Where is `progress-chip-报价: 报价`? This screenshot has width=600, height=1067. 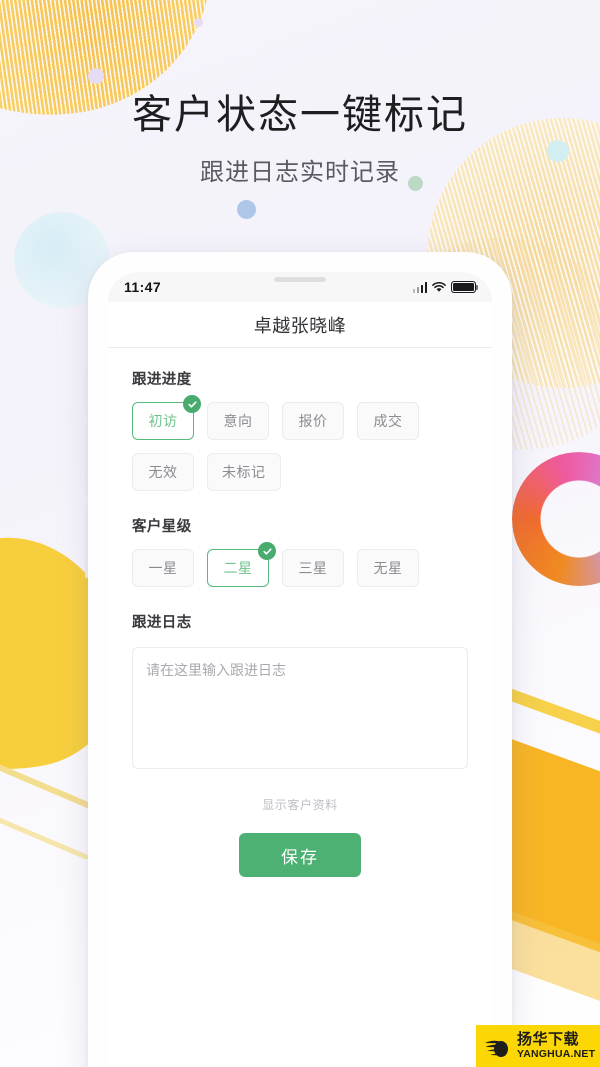
progress-chip-报价: 报价 is located at coordinates (313, 421).